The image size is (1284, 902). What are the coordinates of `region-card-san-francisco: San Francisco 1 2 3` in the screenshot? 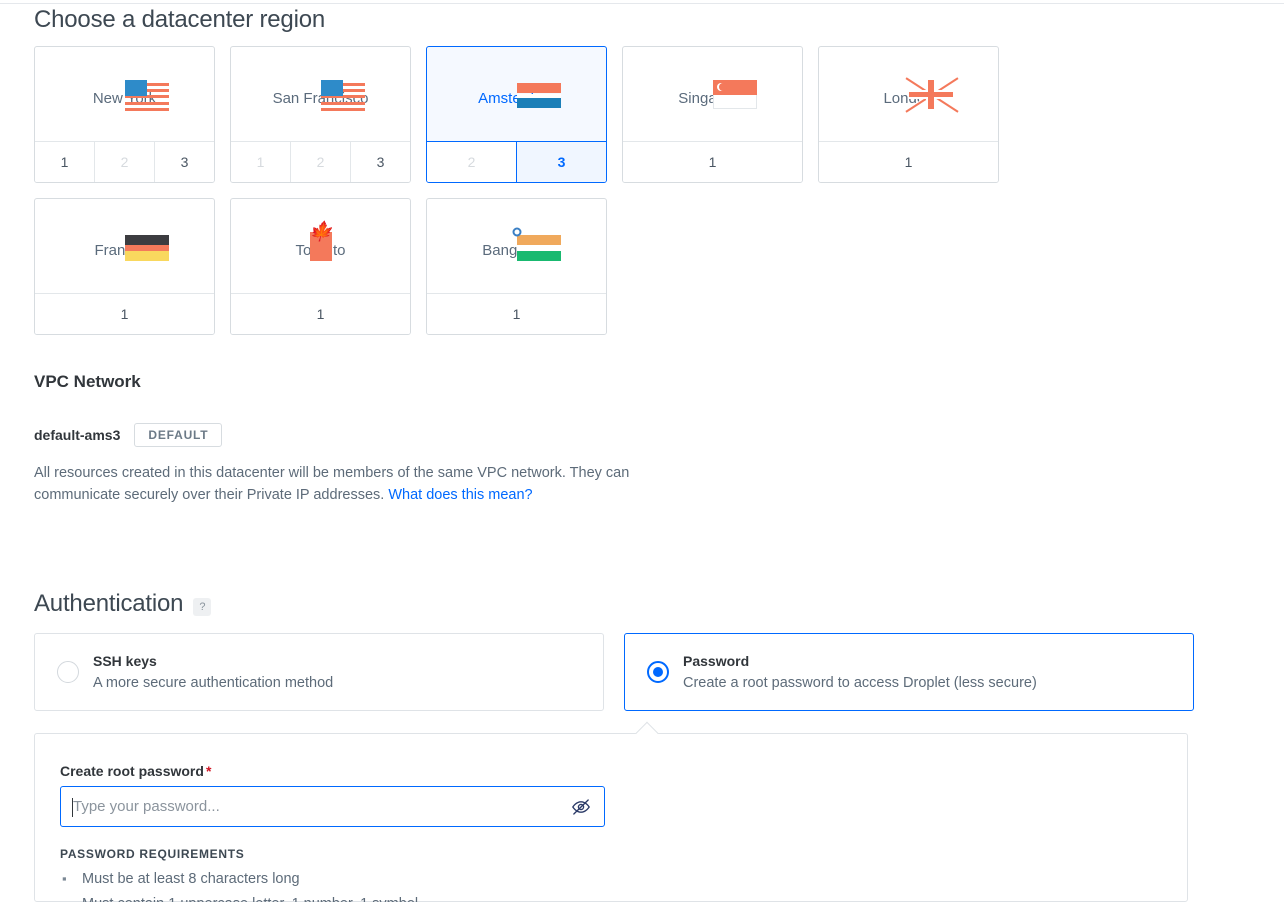 It's located at (320, 114).